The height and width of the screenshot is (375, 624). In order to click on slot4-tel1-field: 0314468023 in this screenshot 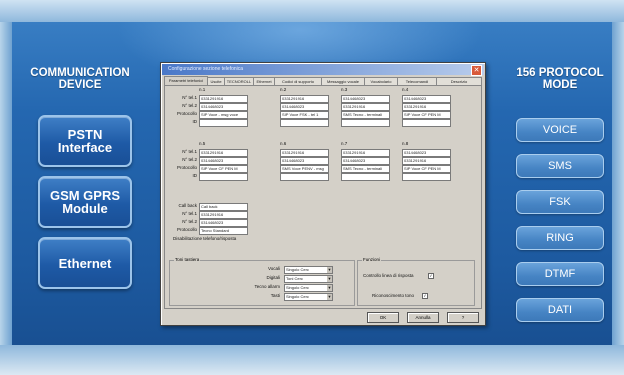, I will do `click(426, 99)`.